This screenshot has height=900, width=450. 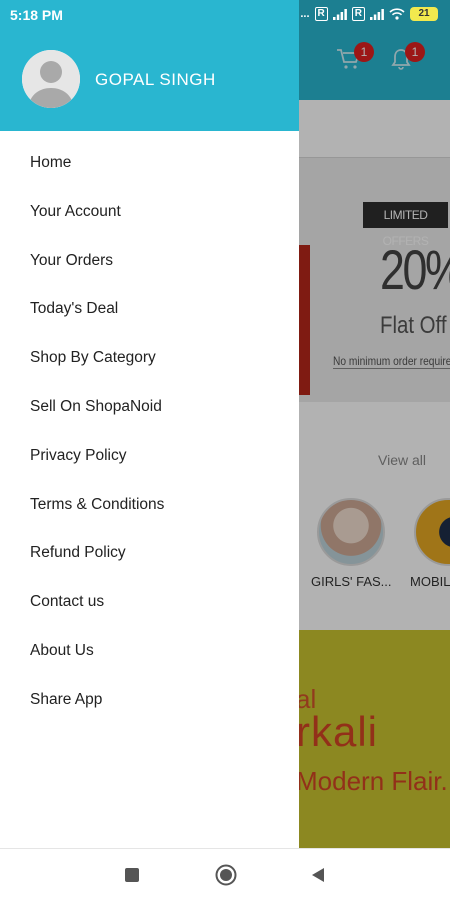 What do you see at coordinates (149, 309) in the screenshot?
I see `menu-item-todays-deal: Today's Deal` at bounding box center [149, 309].